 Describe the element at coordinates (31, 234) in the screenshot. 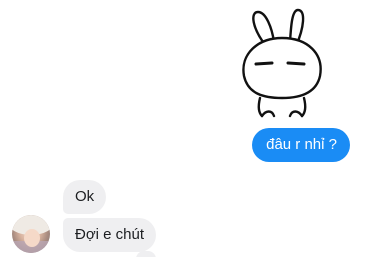

I see `contact-avatar-icon` at that location.